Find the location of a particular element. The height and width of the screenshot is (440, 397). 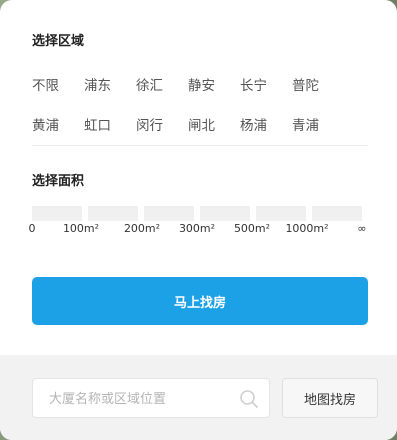

region-option: 长宁 is located at coordinates (266, 84).